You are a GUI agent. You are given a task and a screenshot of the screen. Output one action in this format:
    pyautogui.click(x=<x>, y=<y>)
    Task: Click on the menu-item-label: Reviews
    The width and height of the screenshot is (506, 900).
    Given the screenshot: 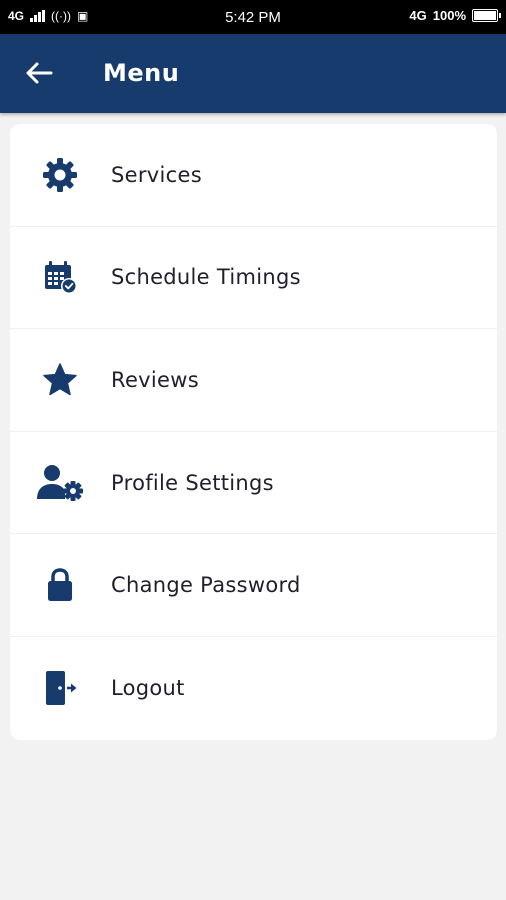 What is the action you would take?
    pyautogui.click(x=155, y=379)
    